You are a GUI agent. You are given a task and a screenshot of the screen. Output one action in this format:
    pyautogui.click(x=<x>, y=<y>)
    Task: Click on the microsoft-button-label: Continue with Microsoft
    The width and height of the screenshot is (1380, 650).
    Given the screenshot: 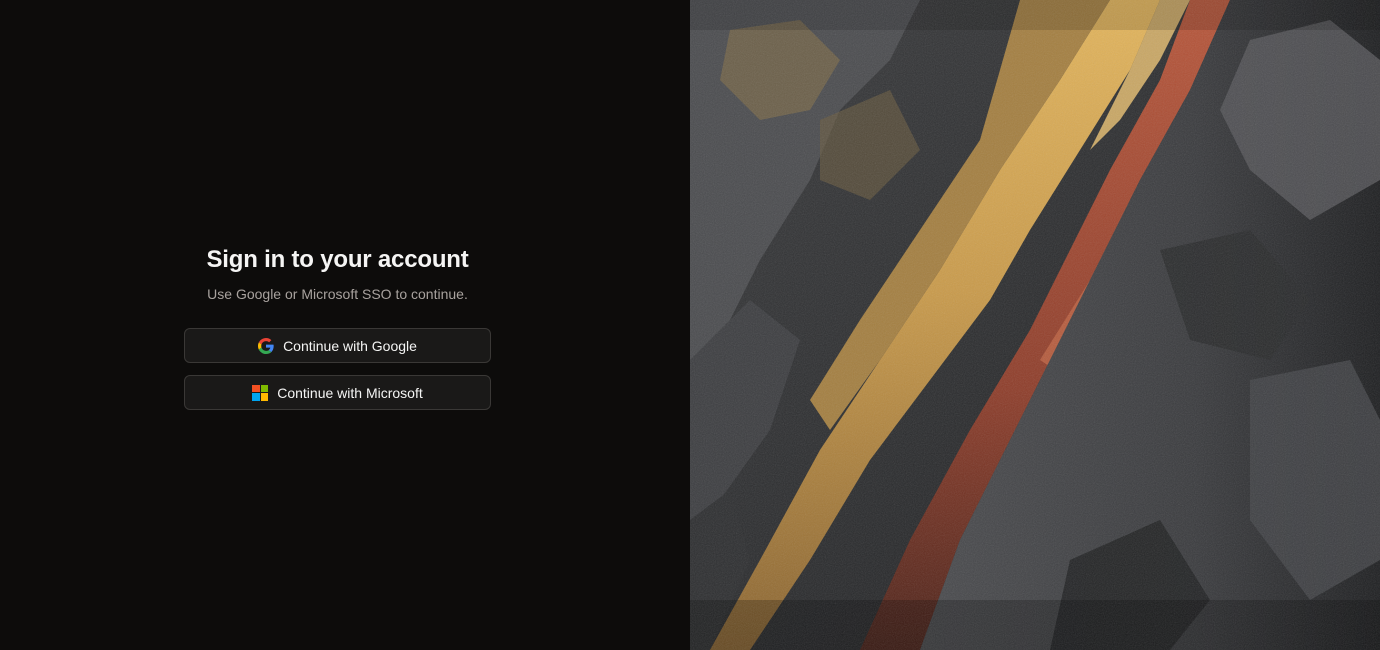 What is the action you would take?
    pyautogui.click(x=350, y=392)
    